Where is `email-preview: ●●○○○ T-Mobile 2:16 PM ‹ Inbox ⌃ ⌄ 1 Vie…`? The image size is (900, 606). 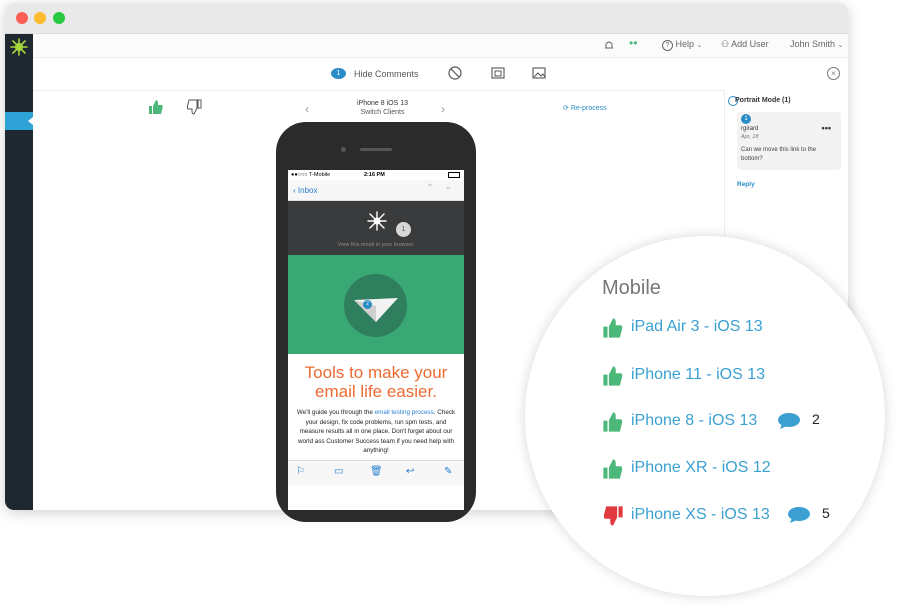
email-preview: ●●○○○ T-Mobile 2:16 PM ‹ Inbox ⌃ ⌄ 1 Vie… is located at coordinates (376, 340).